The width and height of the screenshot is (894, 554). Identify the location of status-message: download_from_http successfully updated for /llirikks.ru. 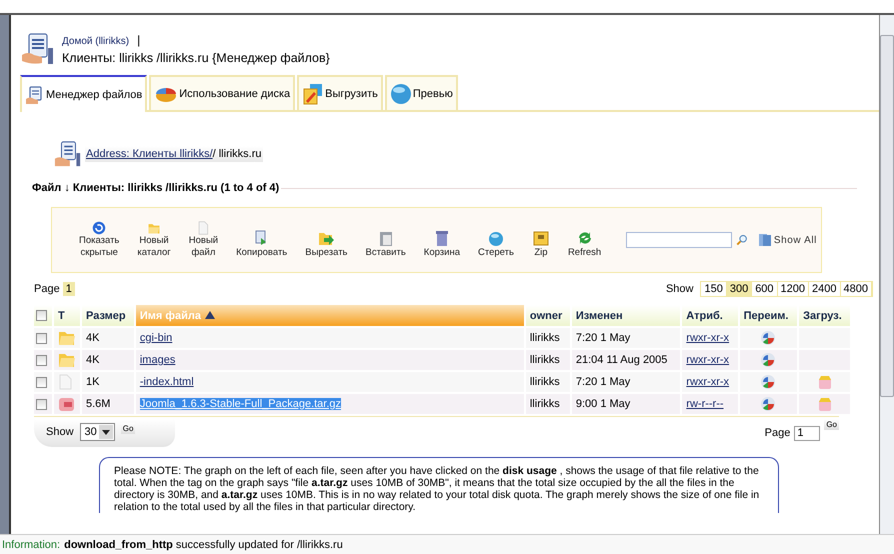
(203, 544).